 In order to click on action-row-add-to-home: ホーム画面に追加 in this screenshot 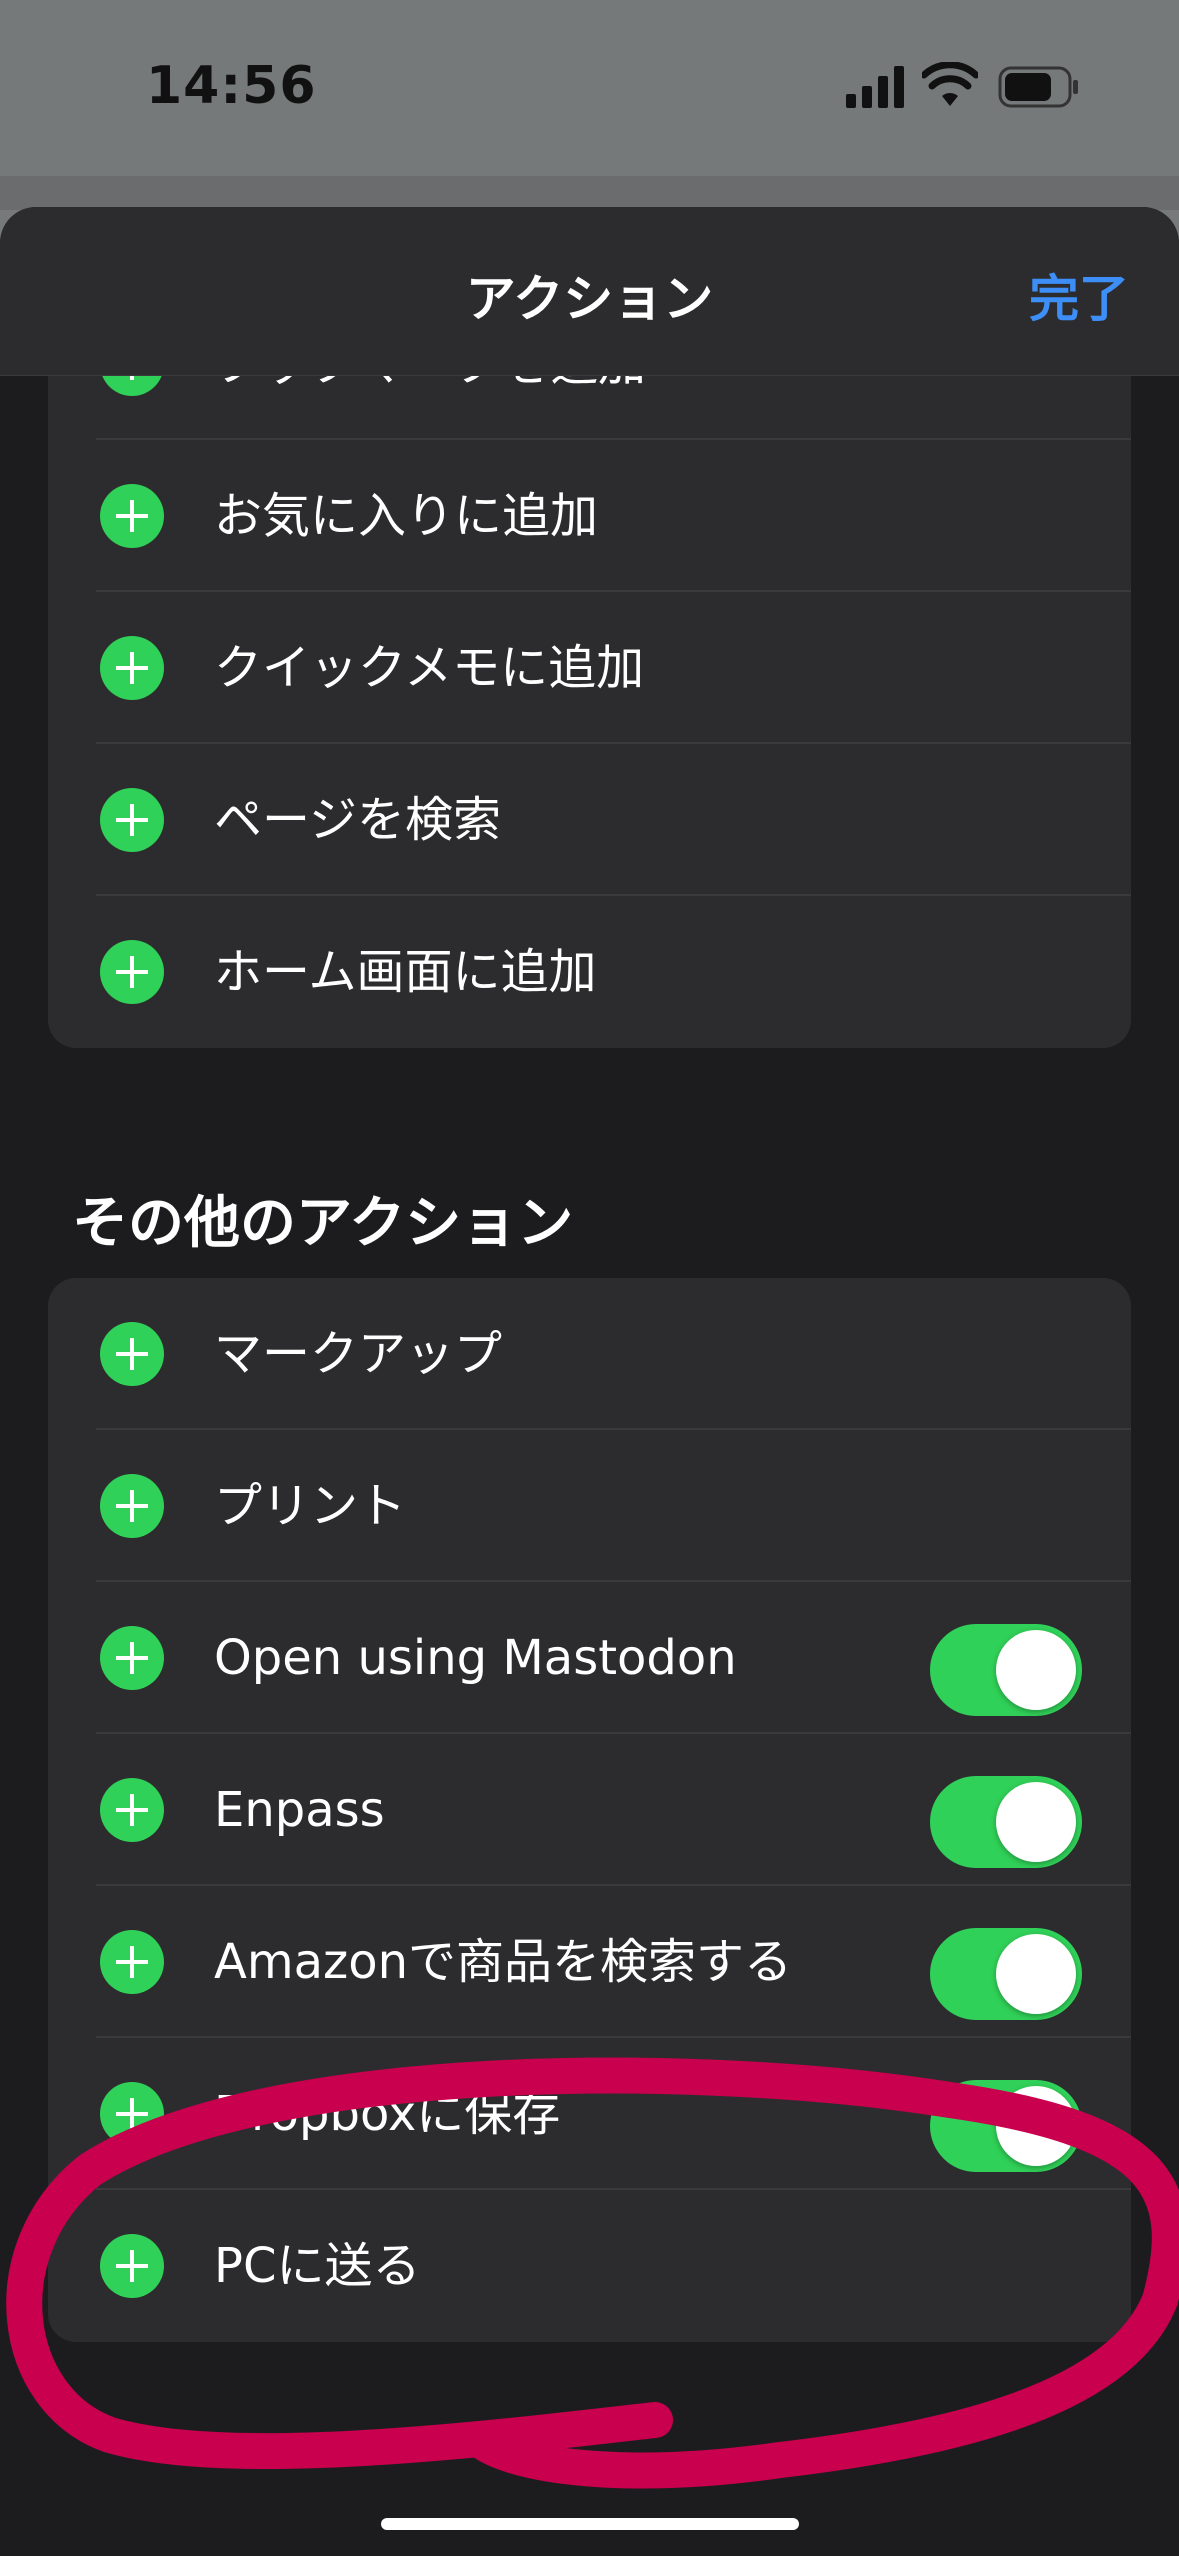, I will do `click(589, 972)`.